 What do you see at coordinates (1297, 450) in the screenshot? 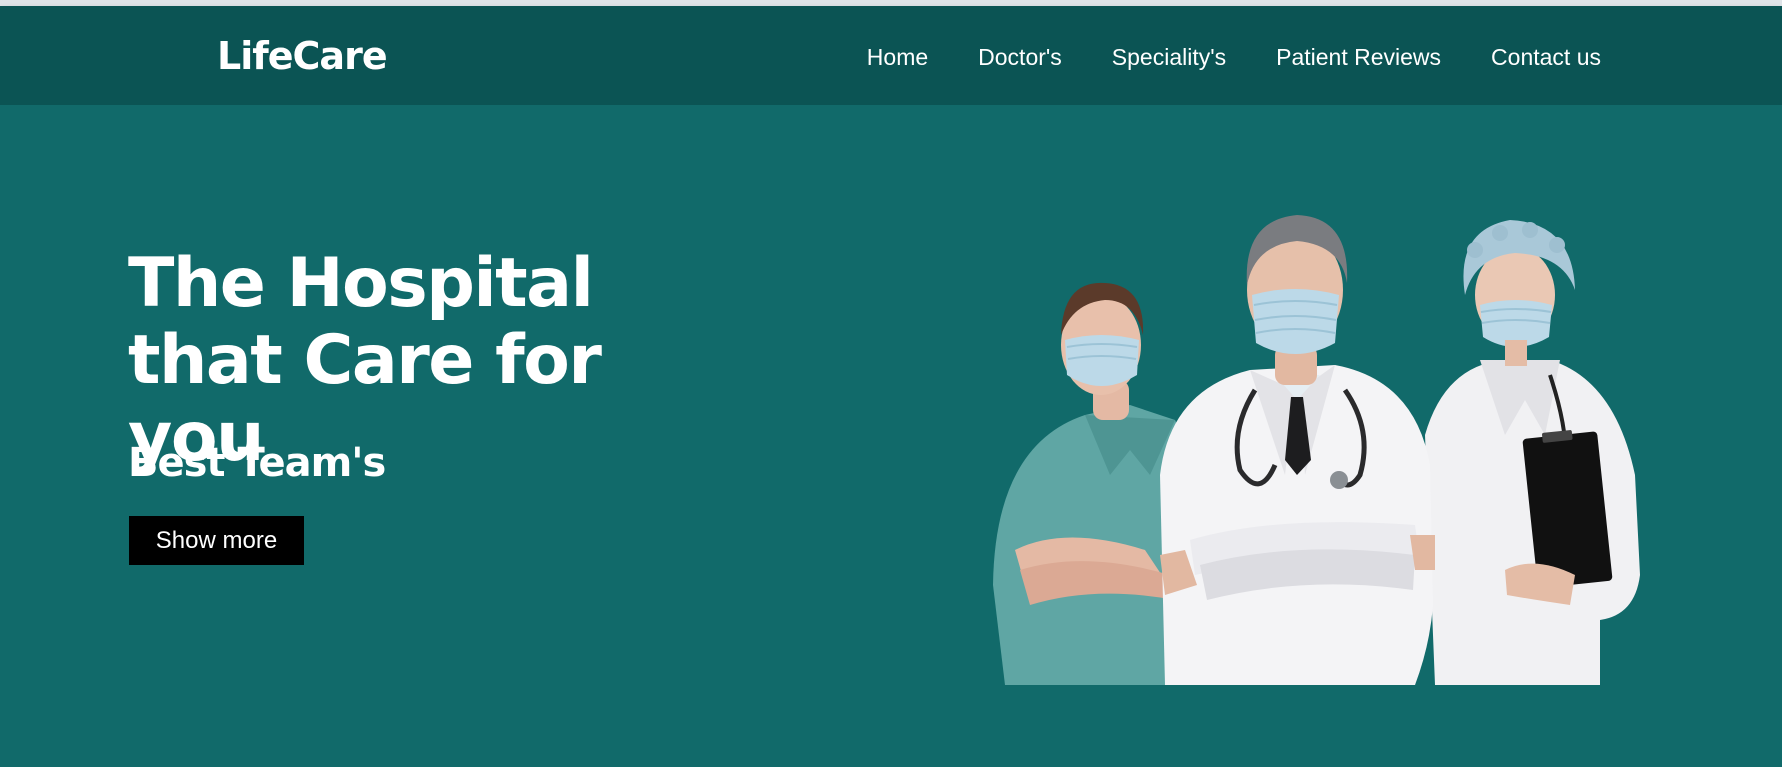
I see `doctor-figure-center` at bounding box center [1297, 450].